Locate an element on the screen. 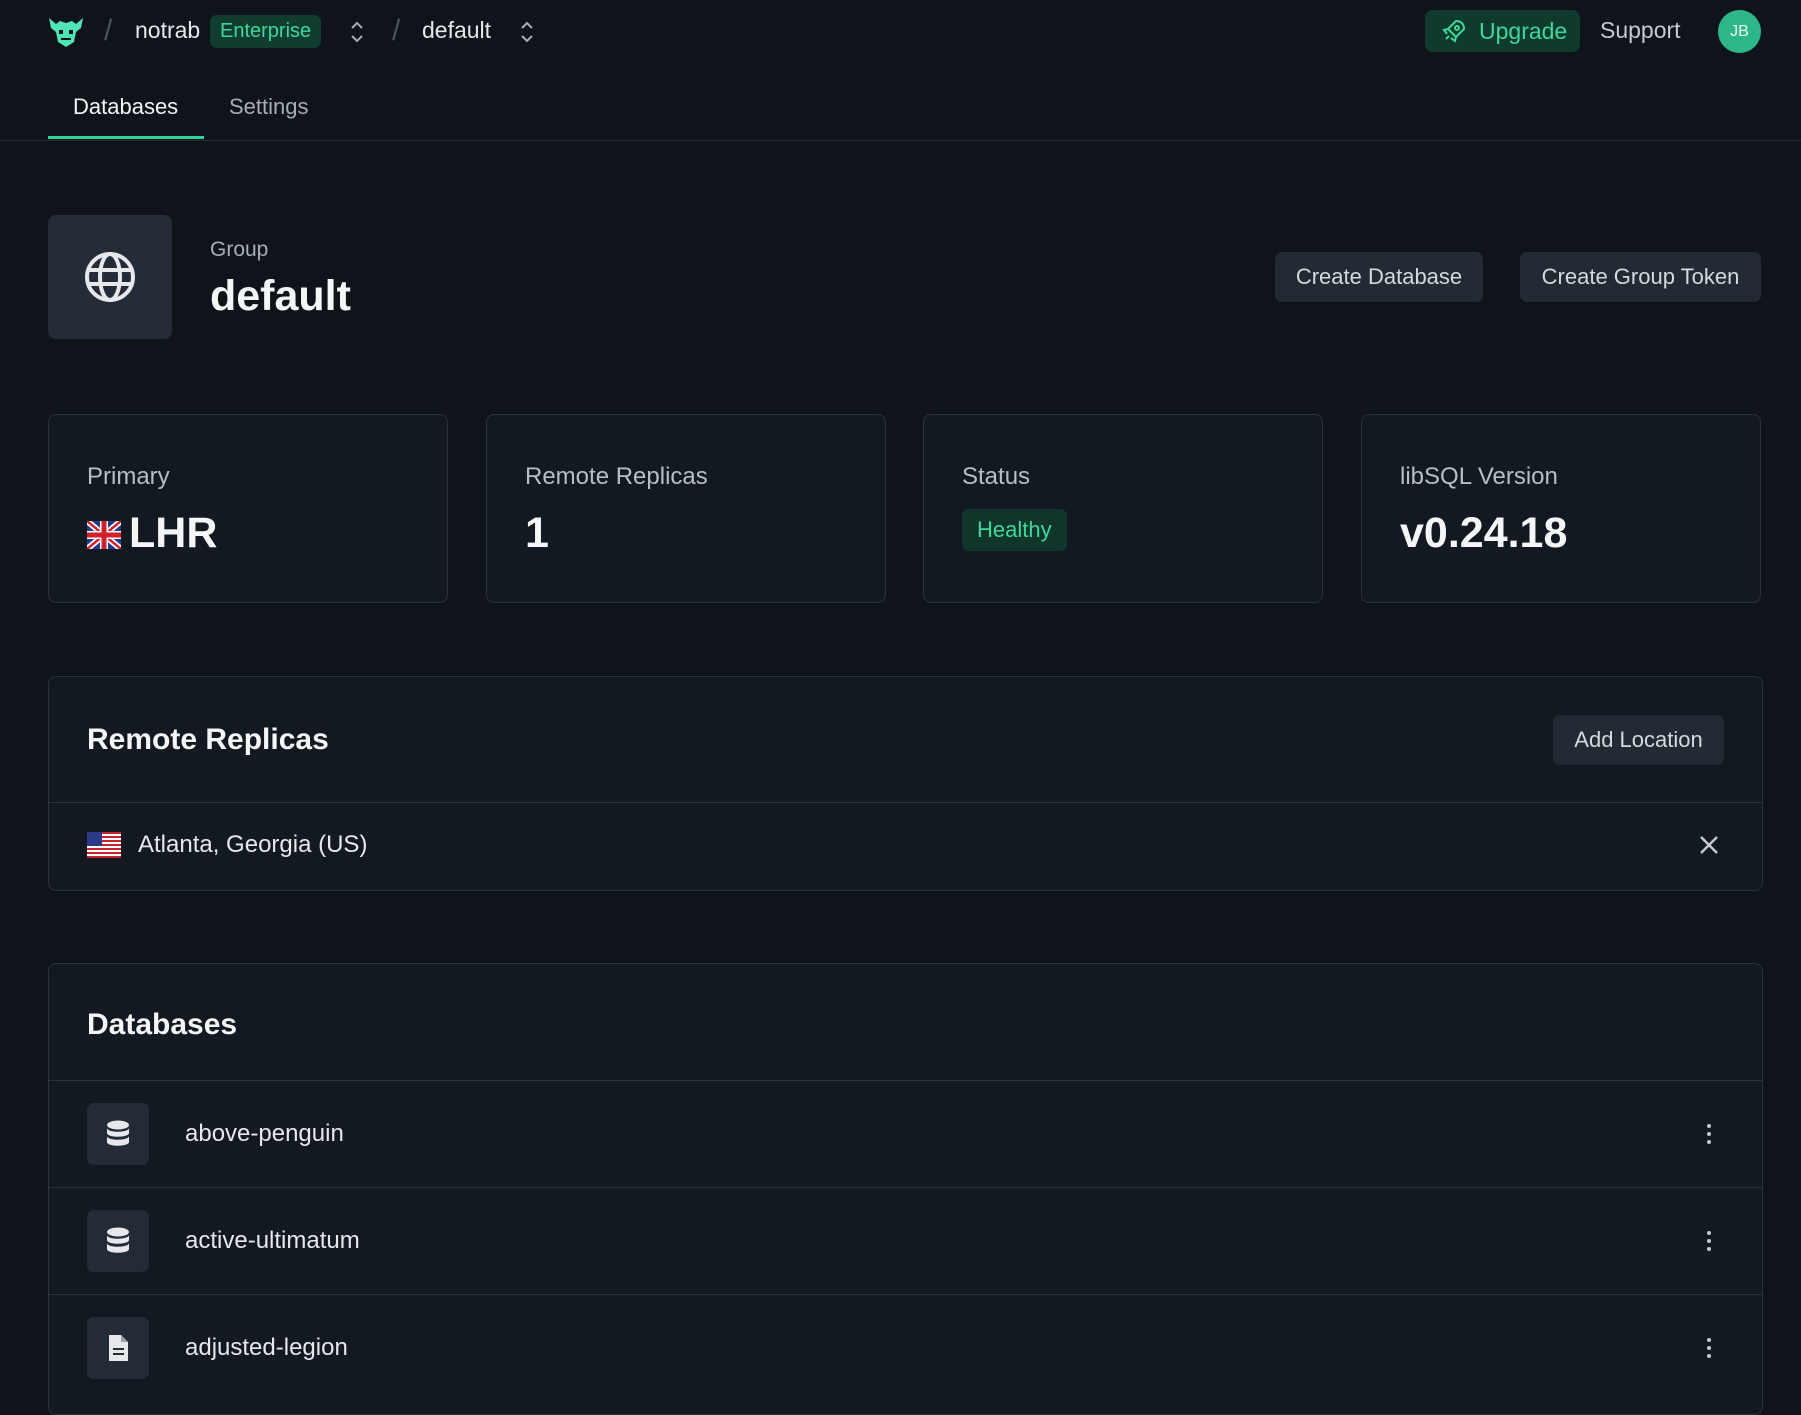 Image resolution: width=1801 pixels, height=1415 pixels. version-label: libSQL Version is located at coordinates (1479, 476).